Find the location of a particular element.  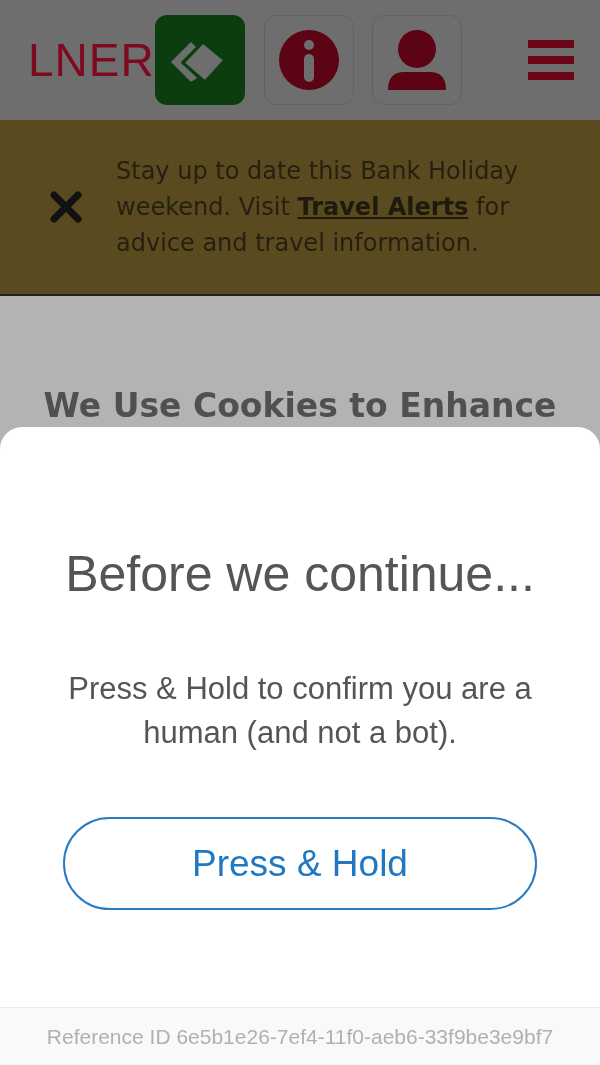

page-heading: We Use Cookies to Enhance is located at coordinates (300, 405).